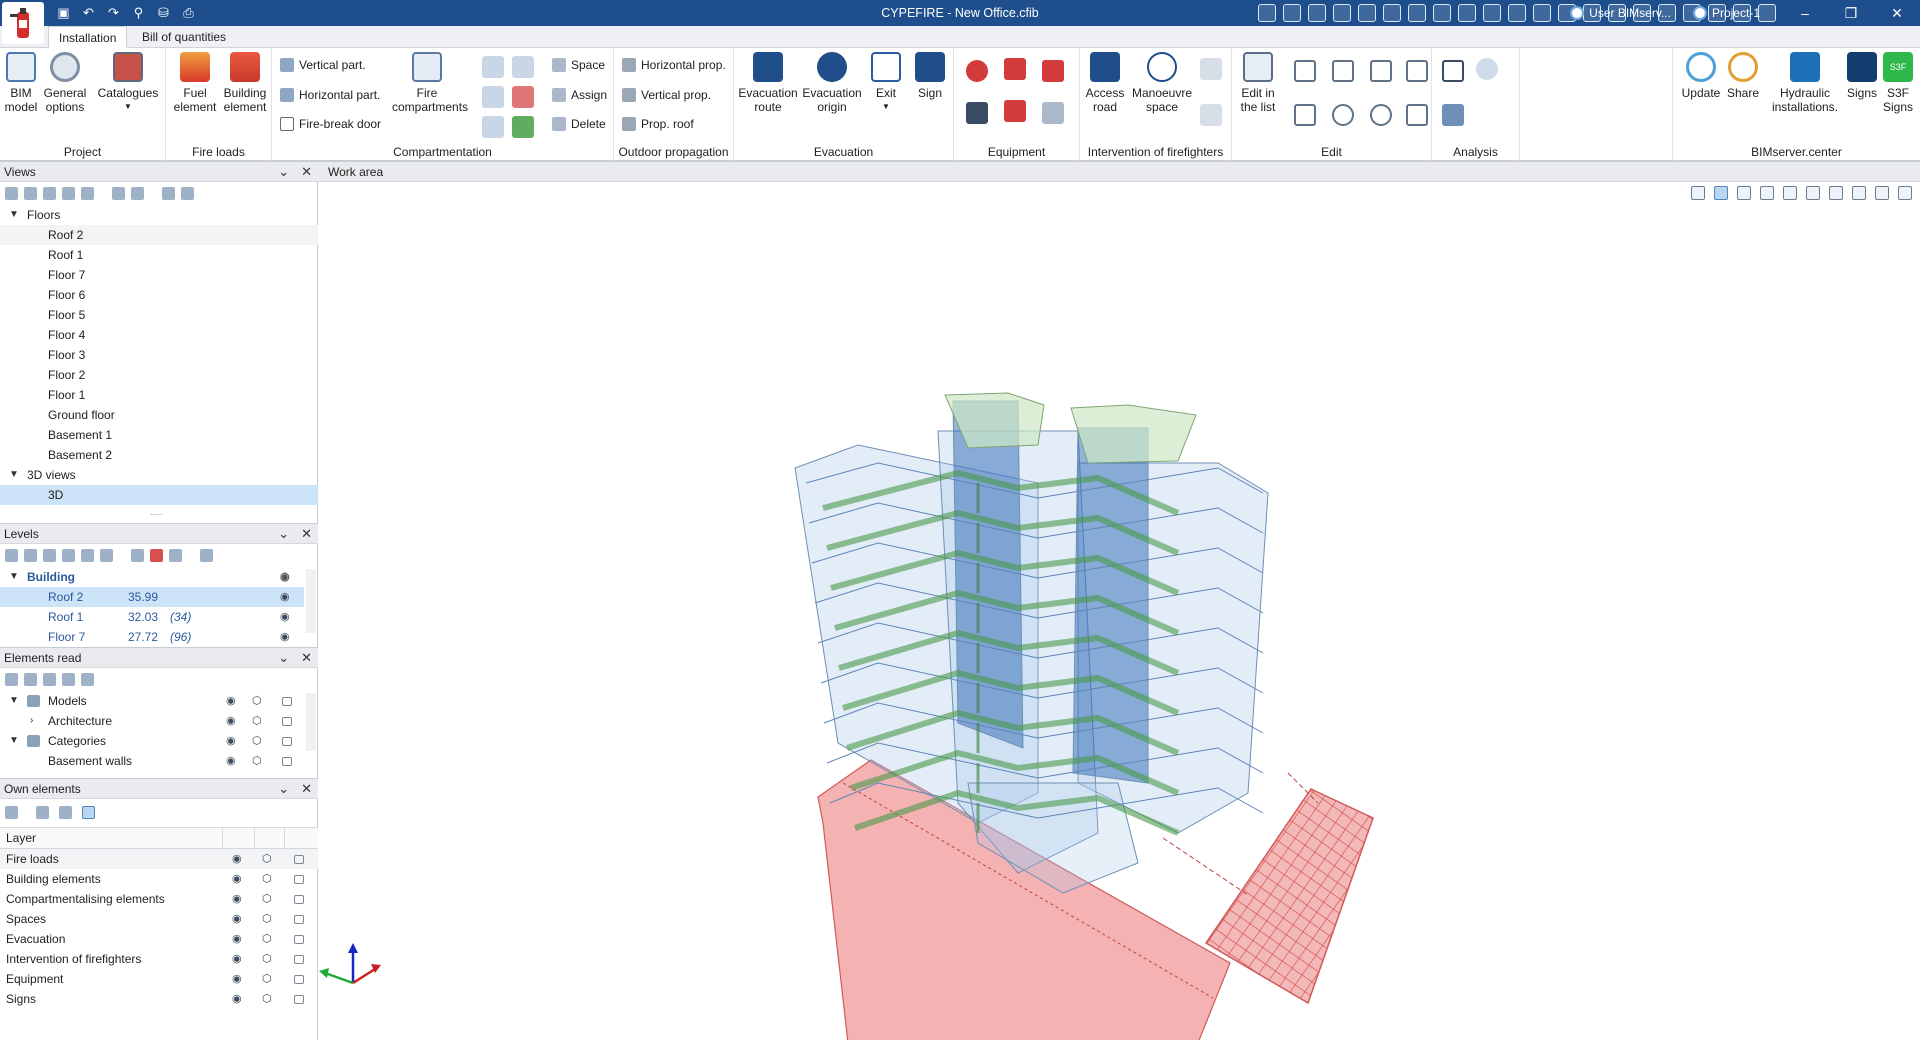 This screenshot has height=1040, width=1920. Describe the element at coordinates (49, 555) in the screenshot. I see `edit-level-icon` at that location.